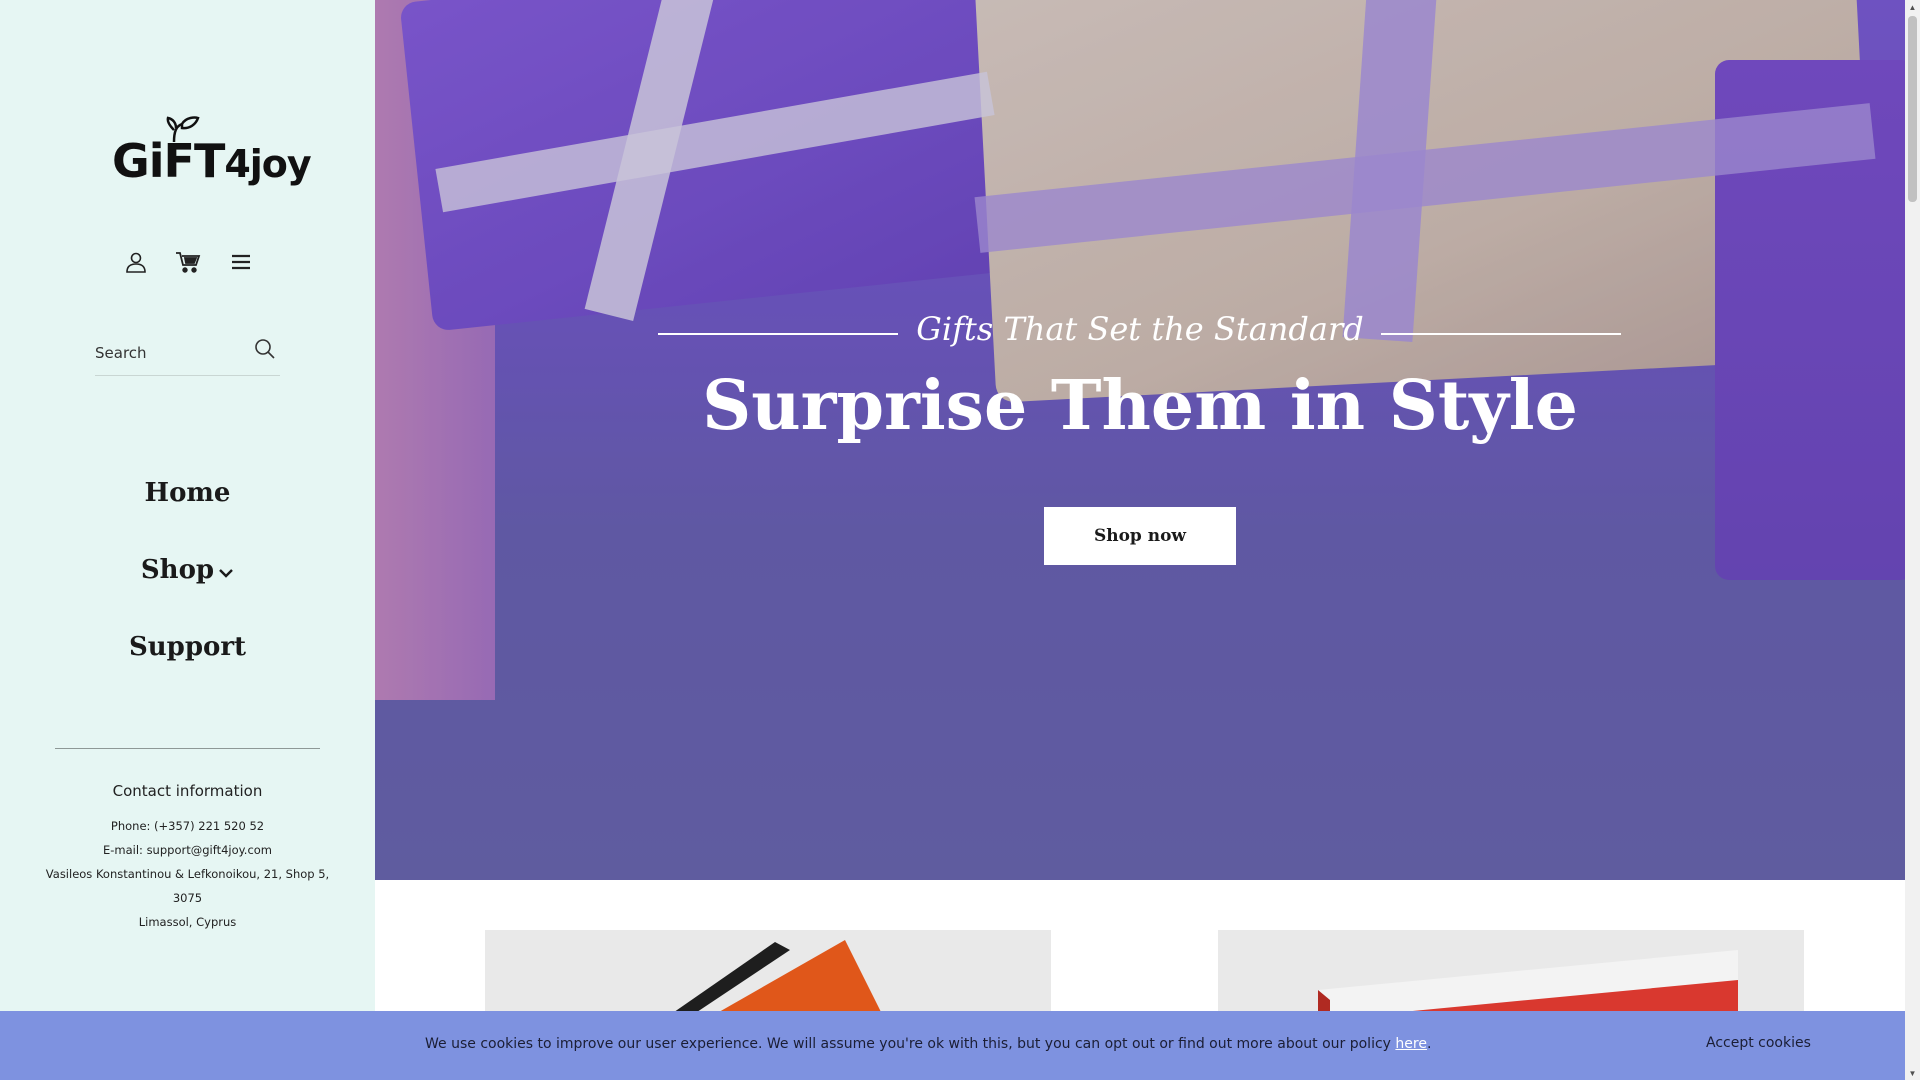  Describe the element at coordinates (1912, 1073) in the screenshot. I see `scroll-down-arrow-icon: ▼` at that location.